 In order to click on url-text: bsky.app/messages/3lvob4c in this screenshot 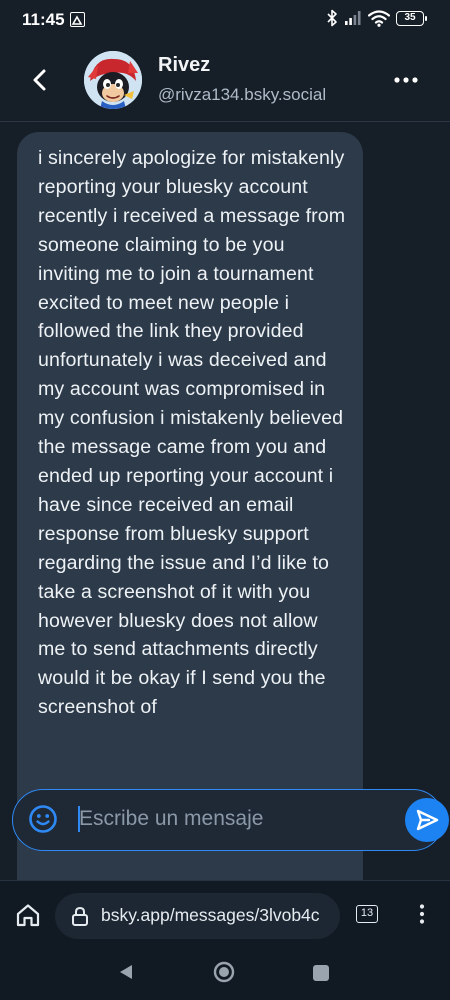, I will do `click(210, 915)`.